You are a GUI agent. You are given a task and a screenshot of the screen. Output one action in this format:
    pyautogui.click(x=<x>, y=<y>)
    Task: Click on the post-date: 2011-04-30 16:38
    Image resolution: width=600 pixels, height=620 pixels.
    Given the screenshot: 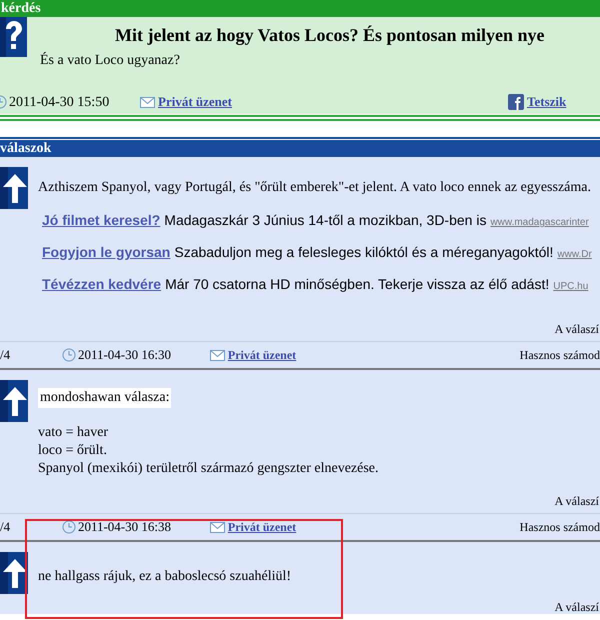 What is the action you would take?
    pyautogui.click(x=124, y=527)
    